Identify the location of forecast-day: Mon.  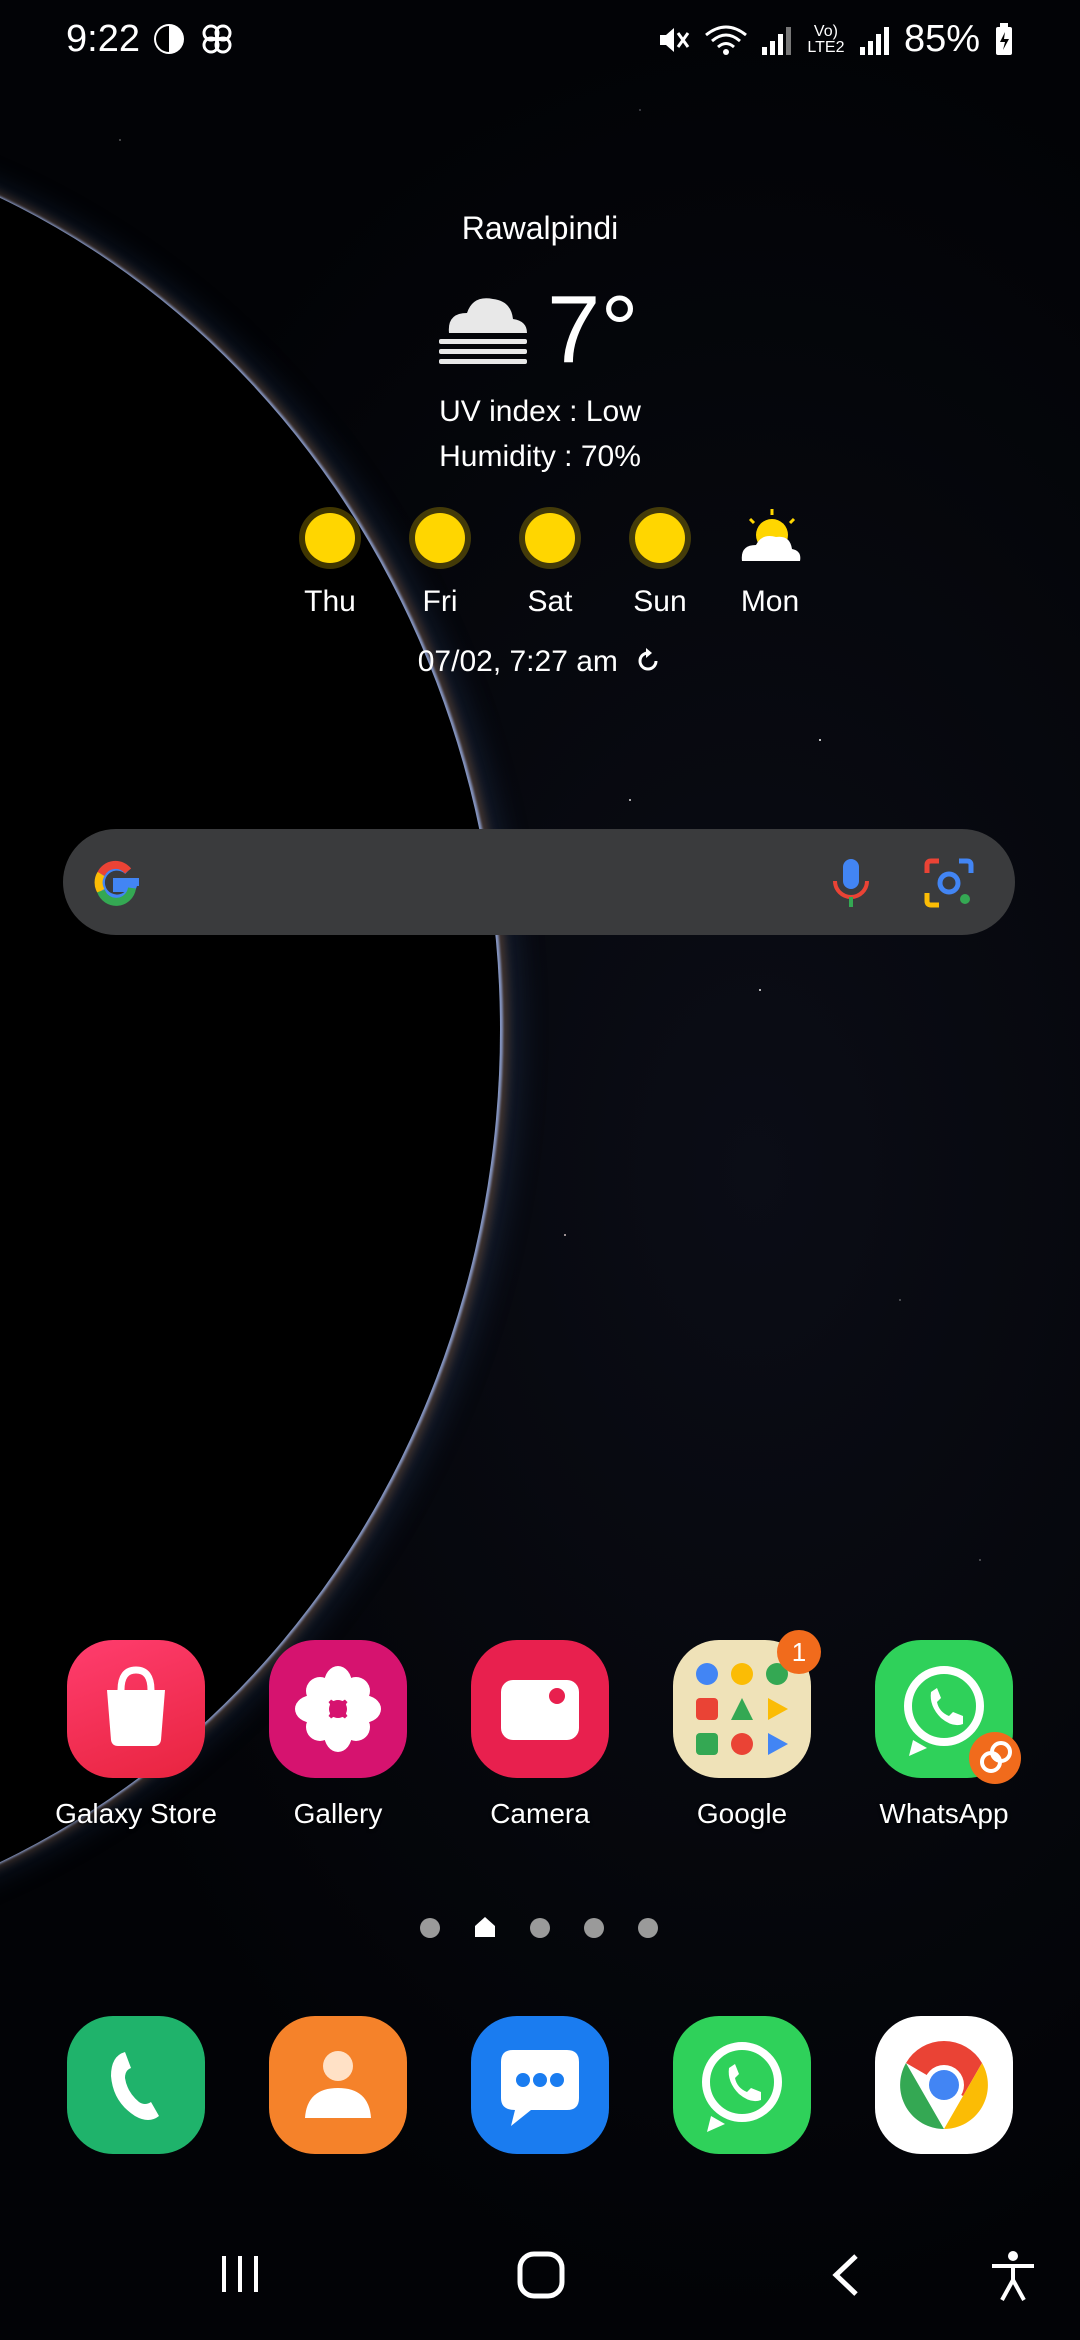
(770, 562).